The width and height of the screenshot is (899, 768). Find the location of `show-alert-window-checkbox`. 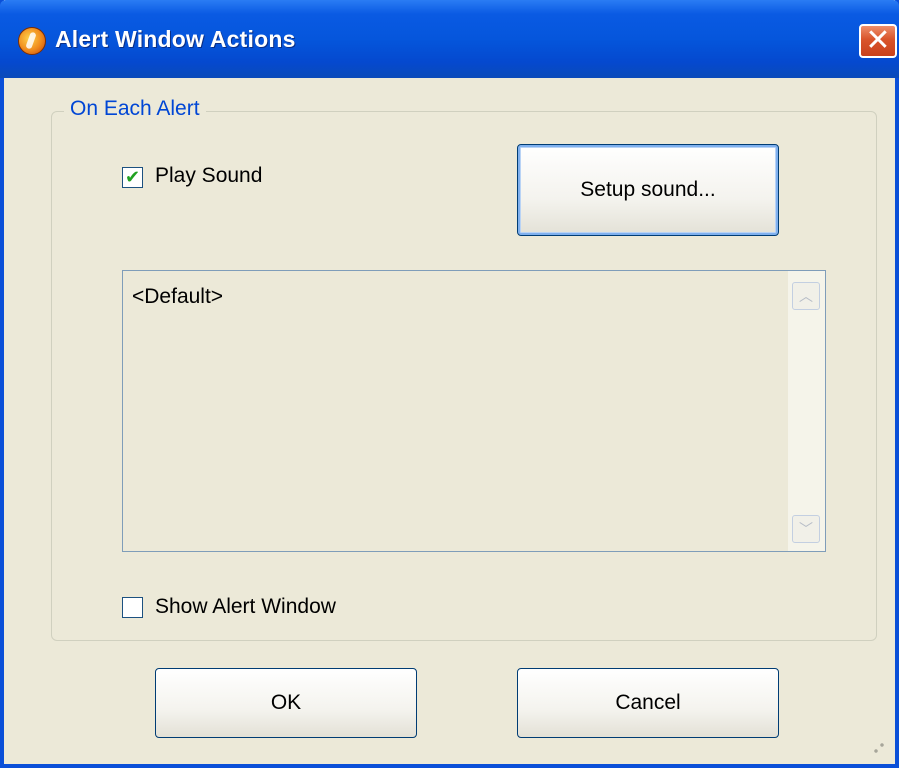

show-alert-window-checkbox is located at coordinates (132, 607).